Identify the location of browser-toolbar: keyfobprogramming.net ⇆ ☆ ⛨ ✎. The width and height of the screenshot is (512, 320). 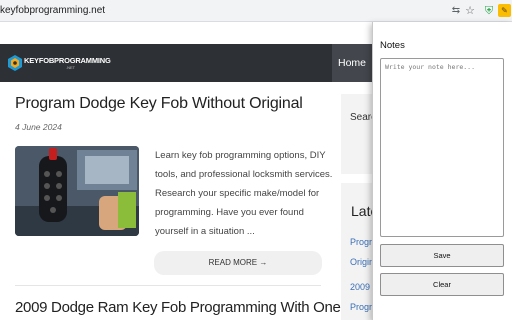
(256, 11).